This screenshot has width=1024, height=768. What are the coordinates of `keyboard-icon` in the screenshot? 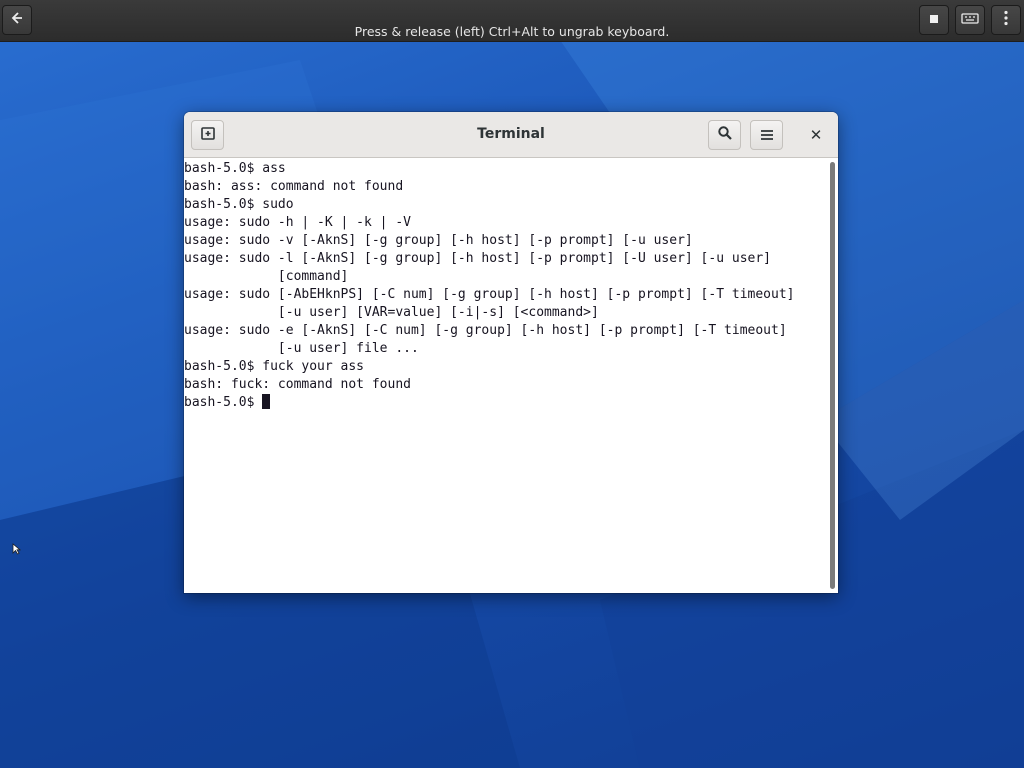 It's located at (970, 20).